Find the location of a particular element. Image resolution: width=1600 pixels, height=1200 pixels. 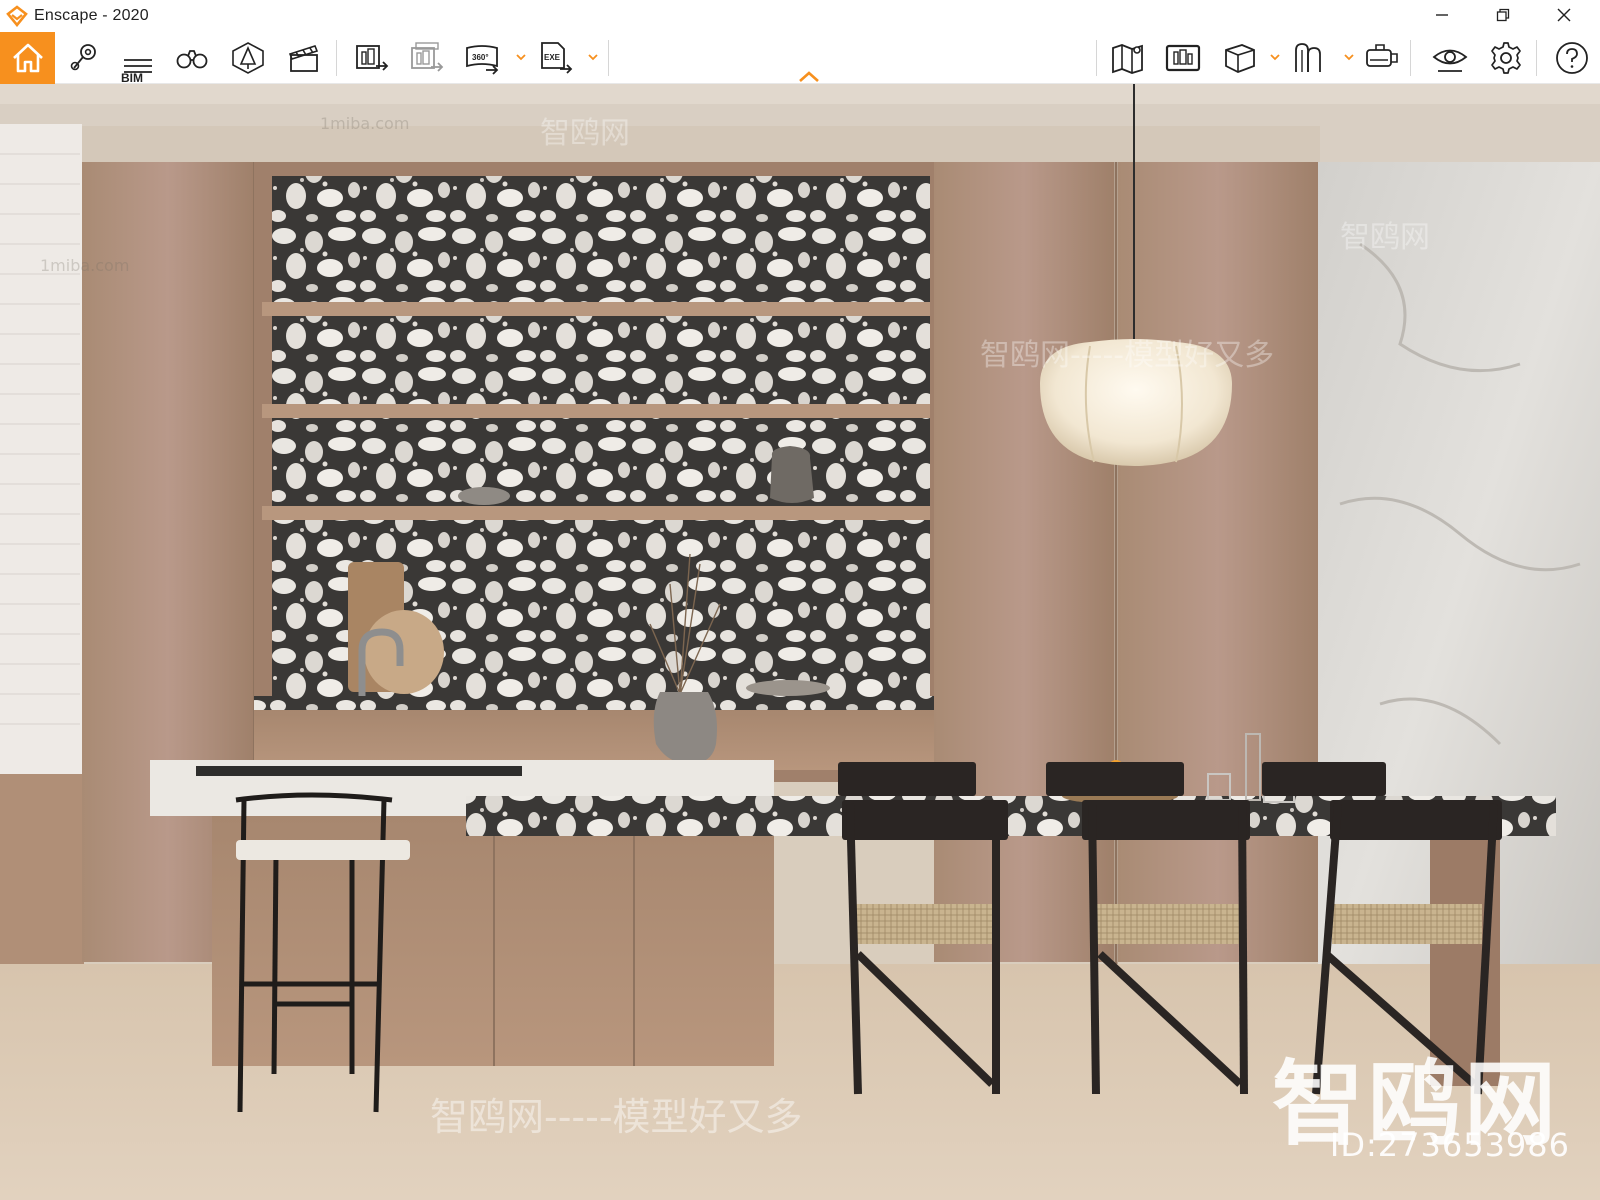

watermark-id: ID:273653986 is located at coordinates (1449, 1145).